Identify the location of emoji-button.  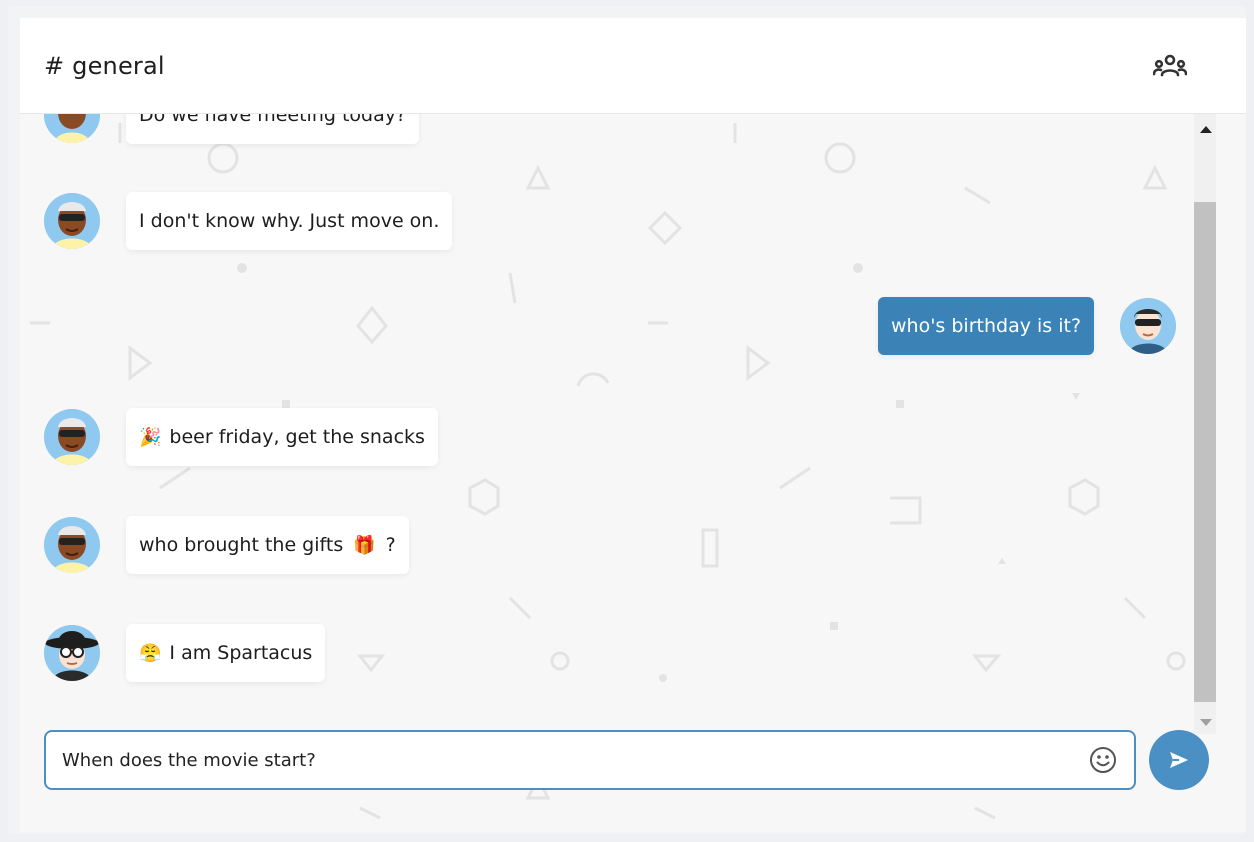
(1103, 760).